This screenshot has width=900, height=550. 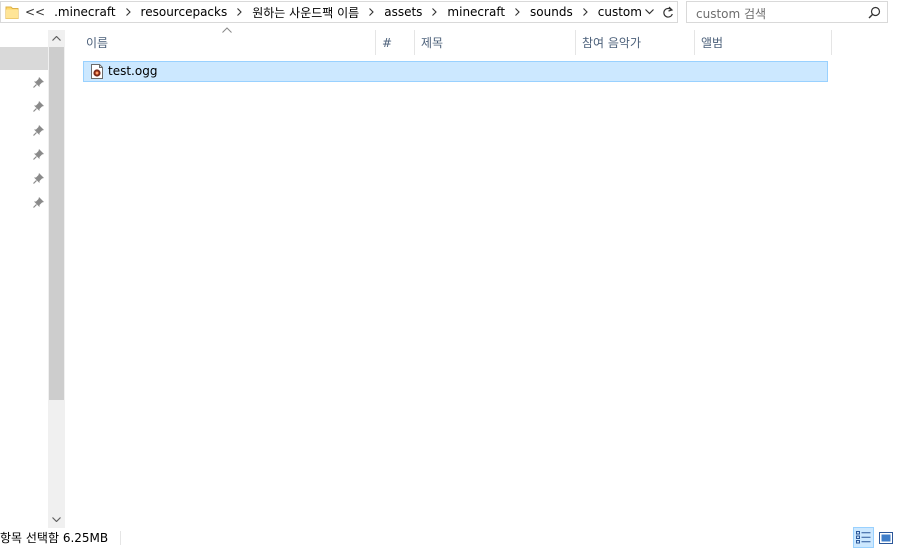 I want to click on breadcrumb-item-custom: custom, so click(x=620, y=12).